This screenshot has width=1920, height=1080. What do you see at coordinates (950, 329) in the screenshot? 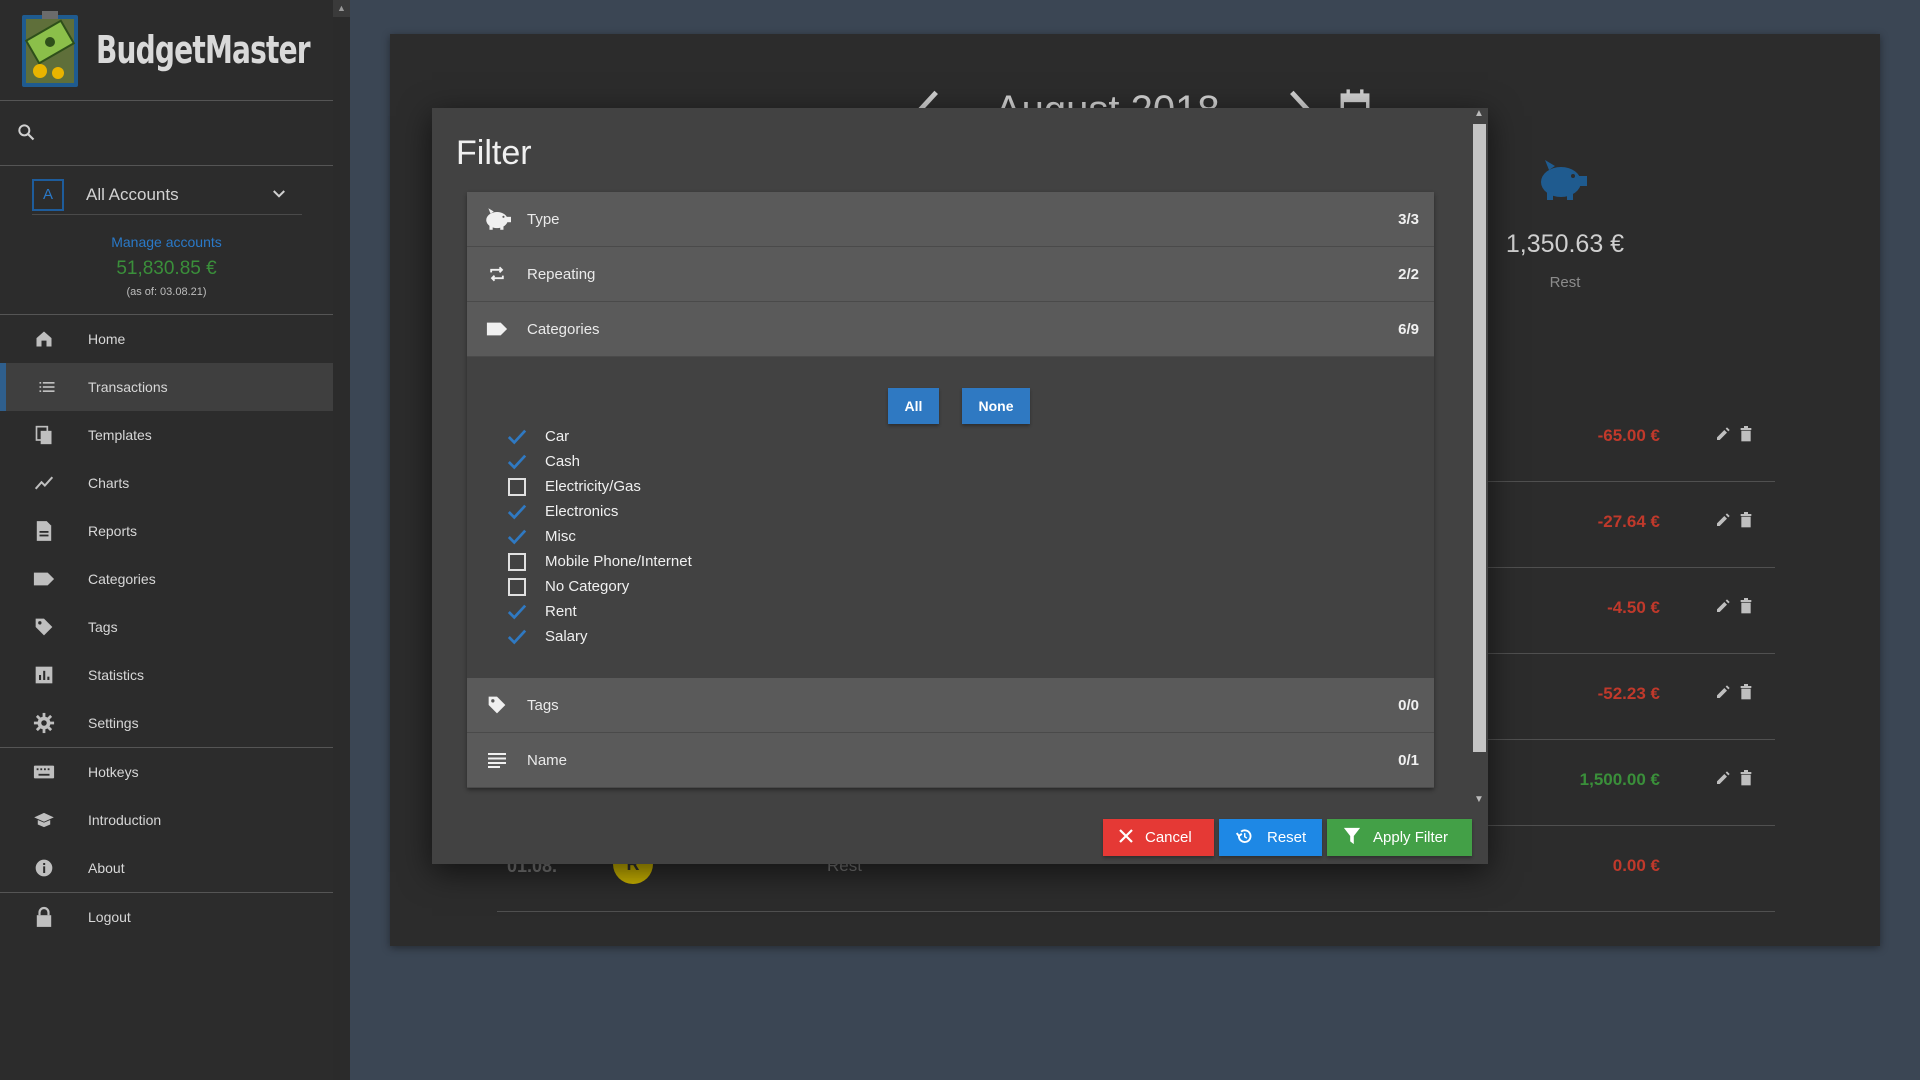
I see `section-categories: Categories 6/9` at bounding box center [950, 329].